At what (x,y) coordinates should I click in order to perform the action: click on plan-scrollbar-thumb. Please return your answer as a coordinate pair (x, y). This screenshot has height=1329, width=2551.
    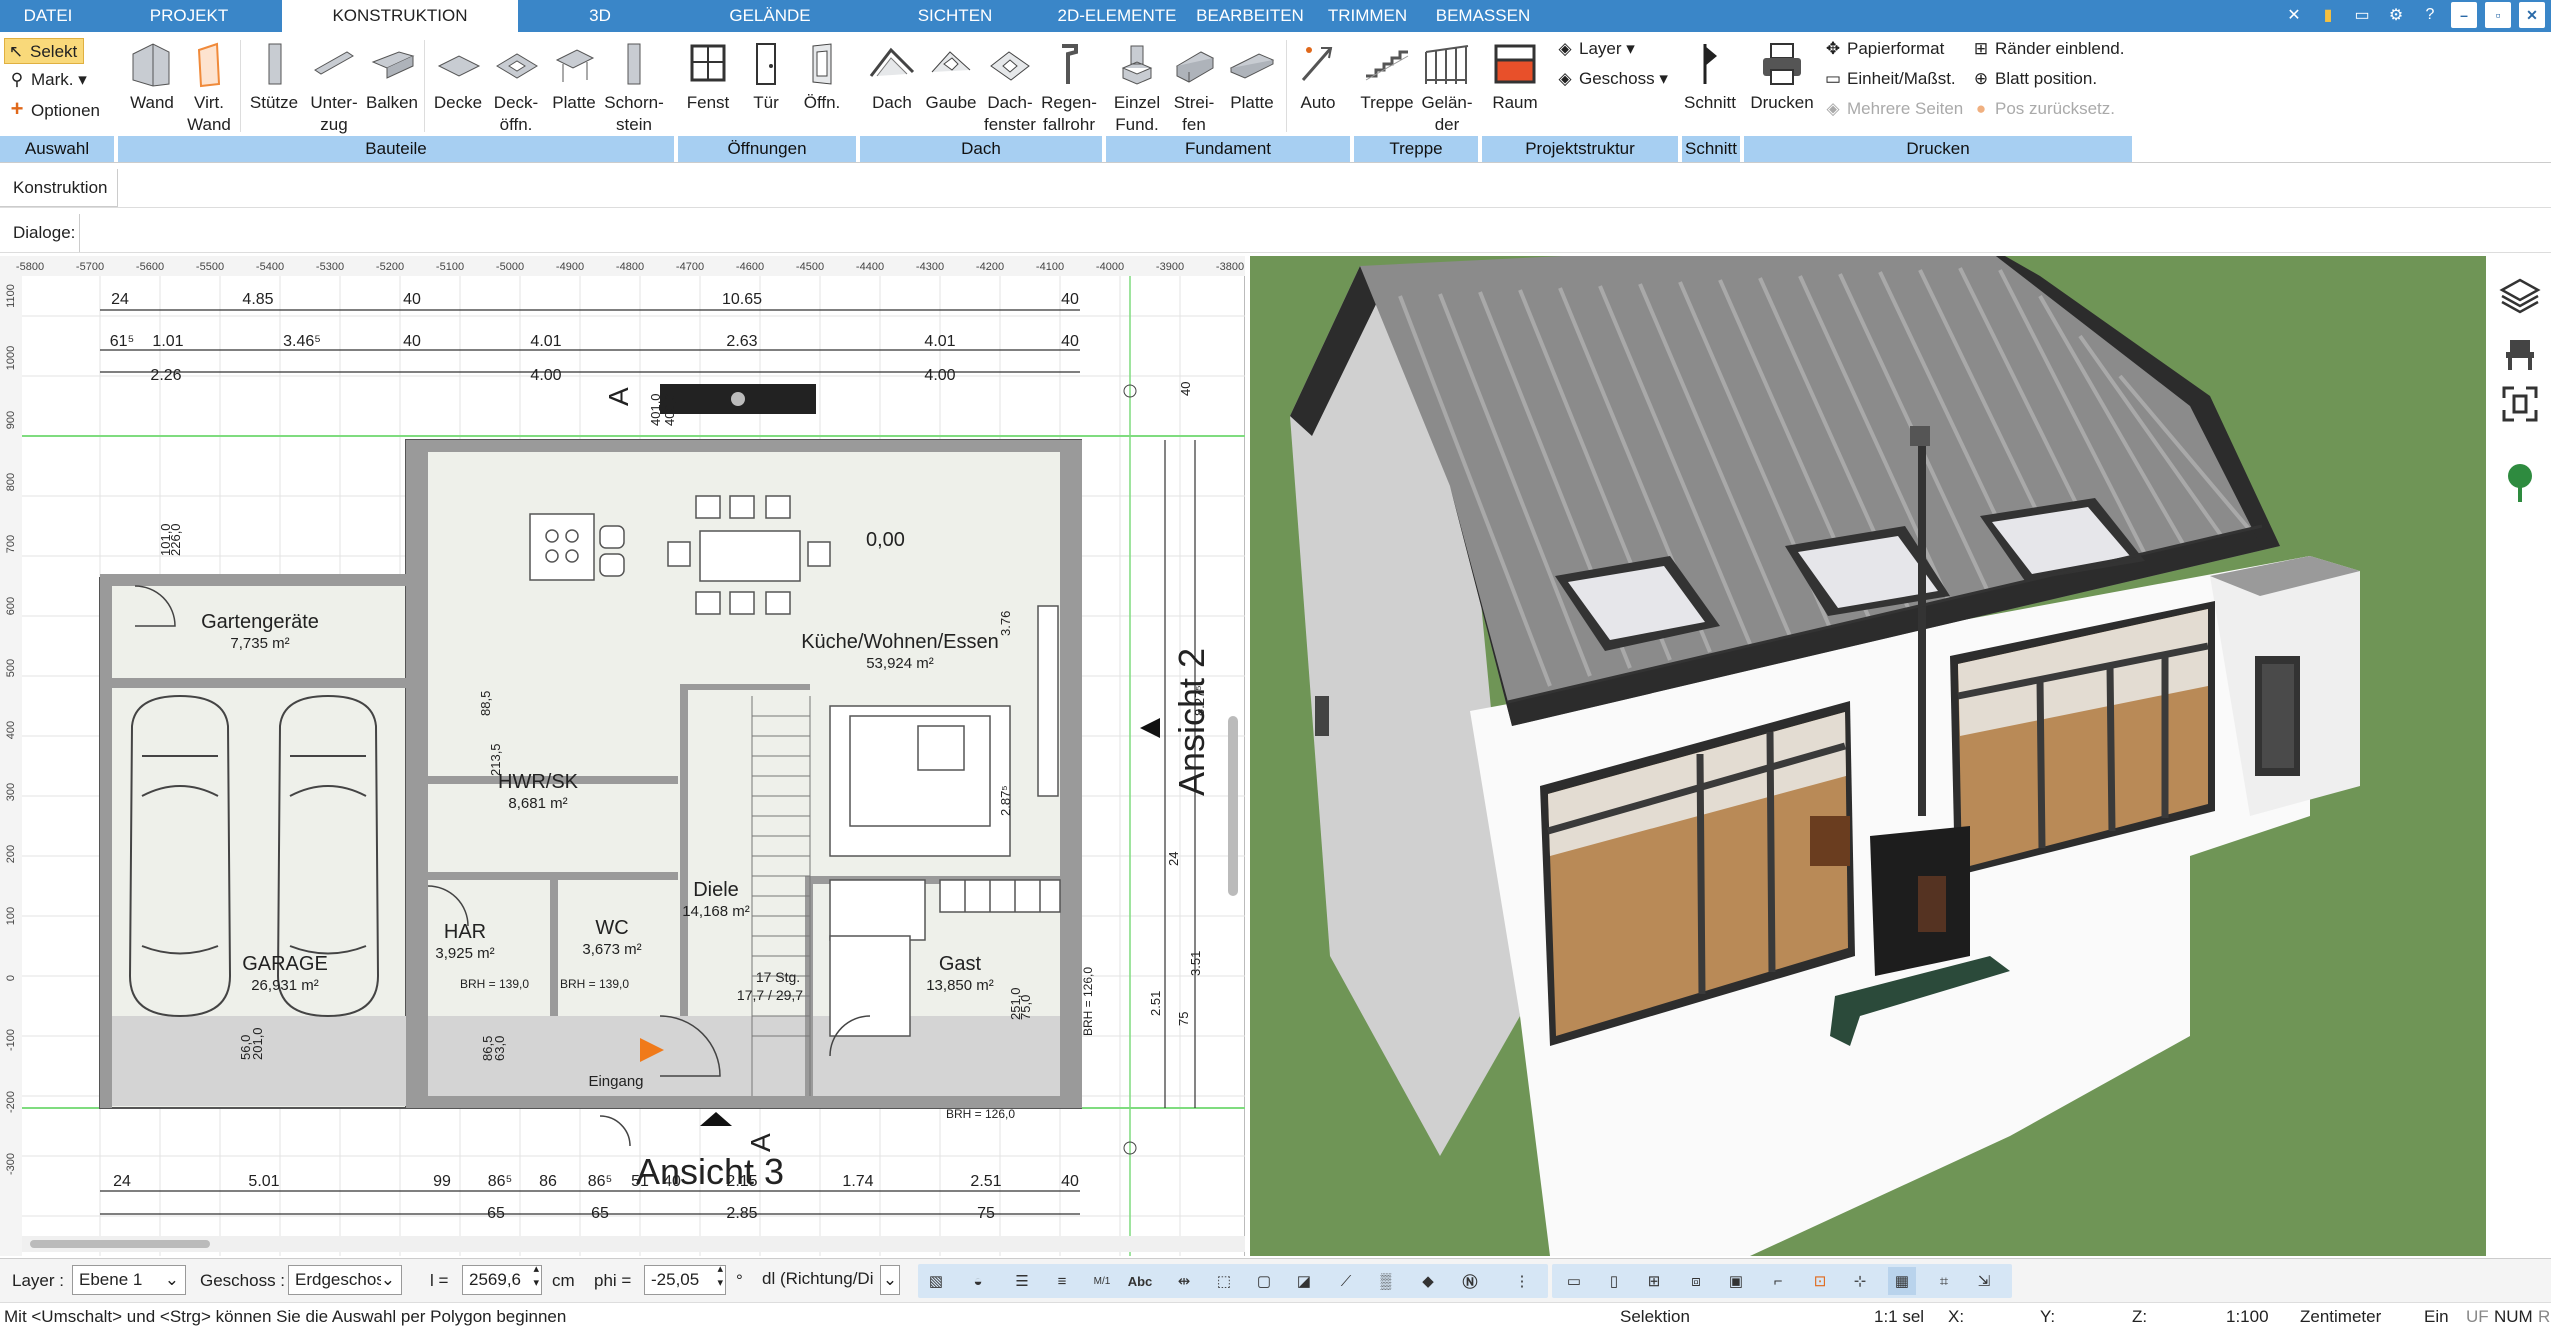
    Looking at the image, I should click on (120, 1244).